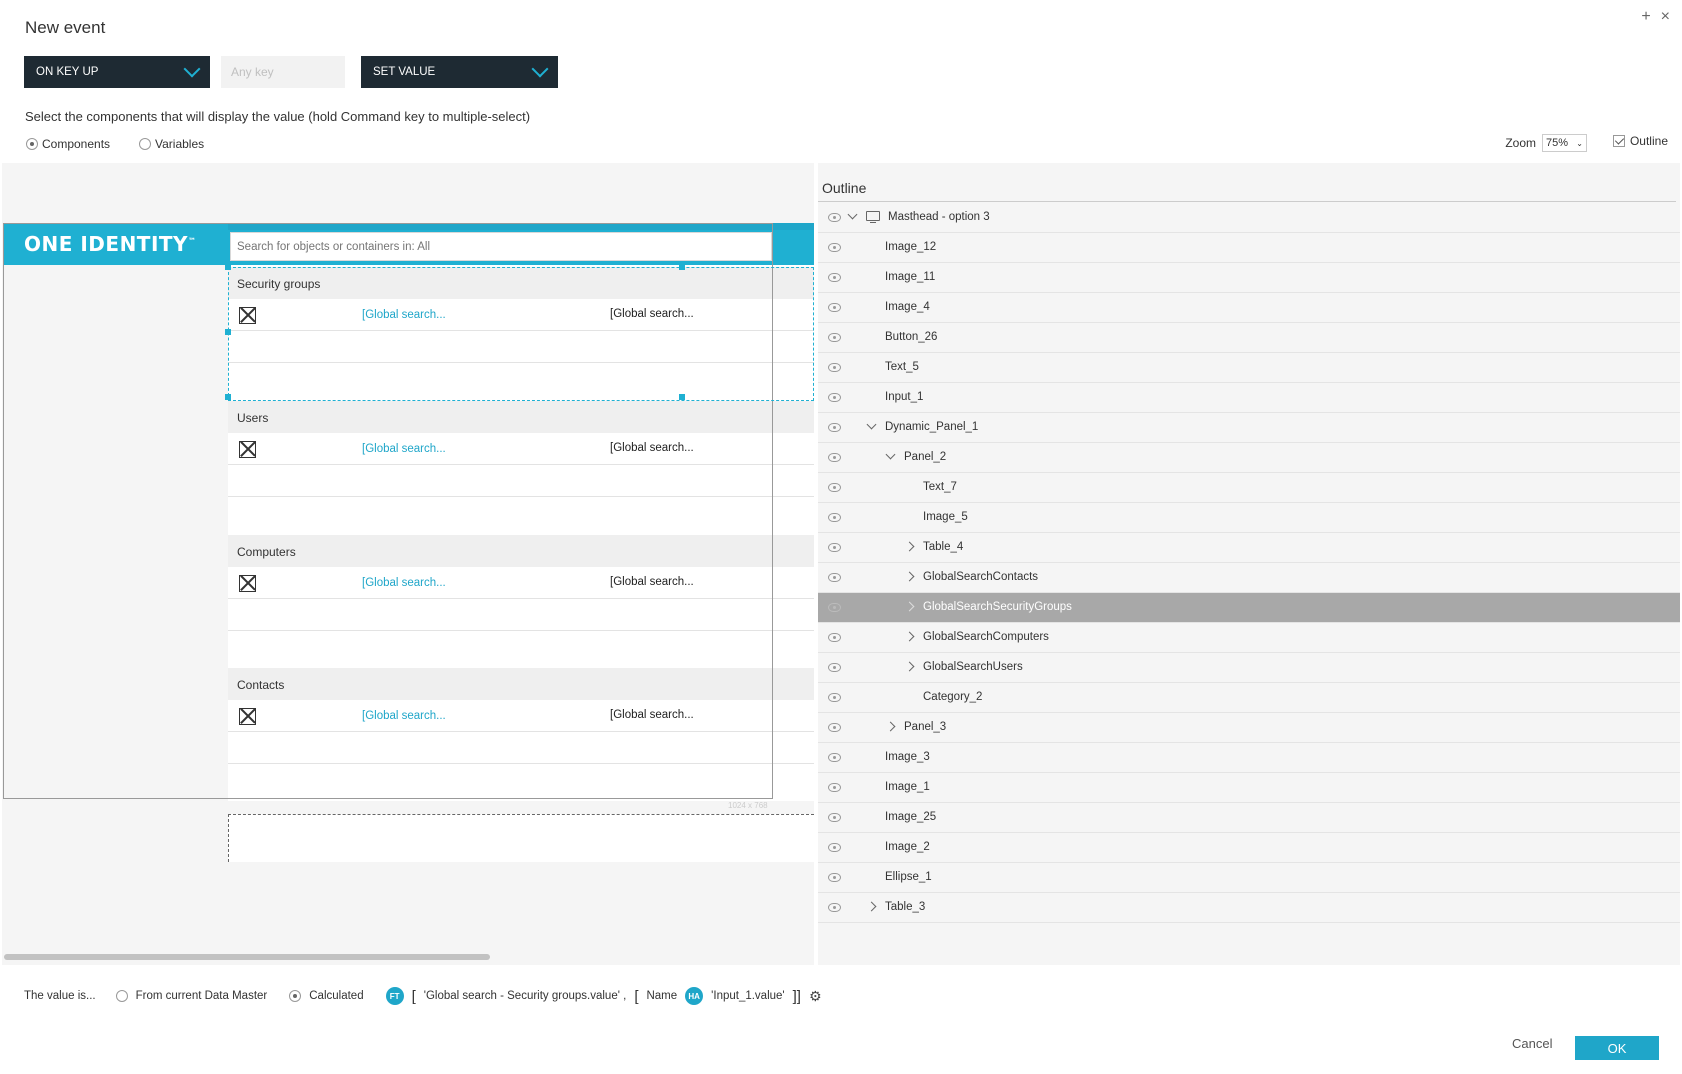 This screenshot has width=1682, height=1074. Describe the element at coordinates (121, 996) in the screenshot. I see `from-master-radio` at that location.